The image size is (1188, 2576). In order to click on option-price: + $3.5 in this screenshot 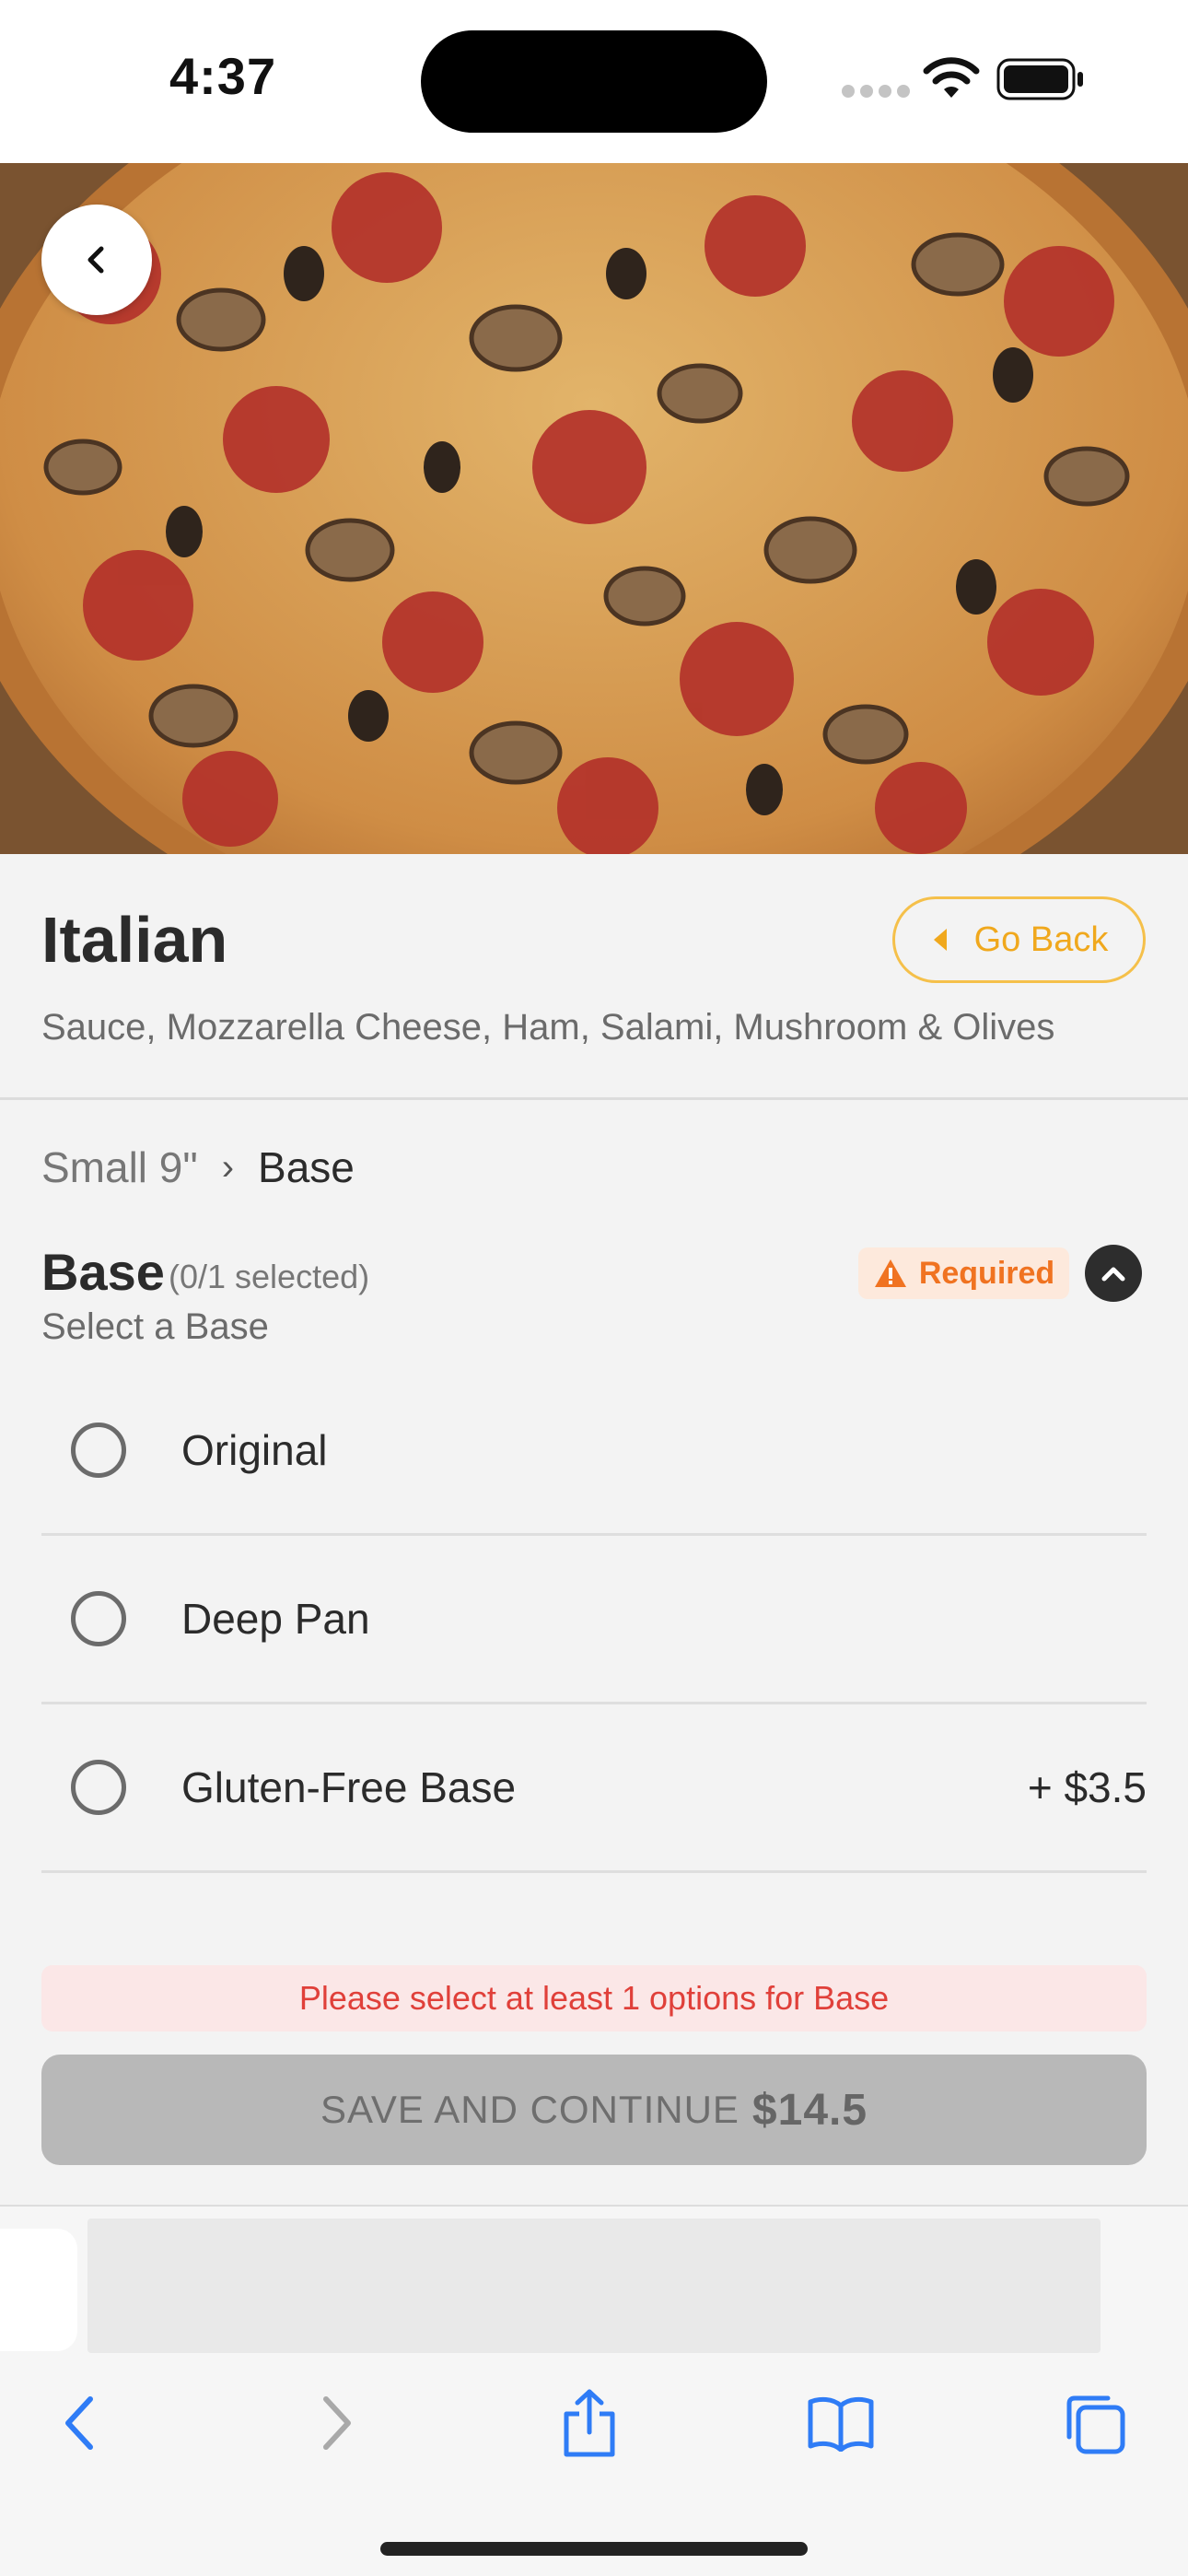, I will do `click(1087, 1787)`.